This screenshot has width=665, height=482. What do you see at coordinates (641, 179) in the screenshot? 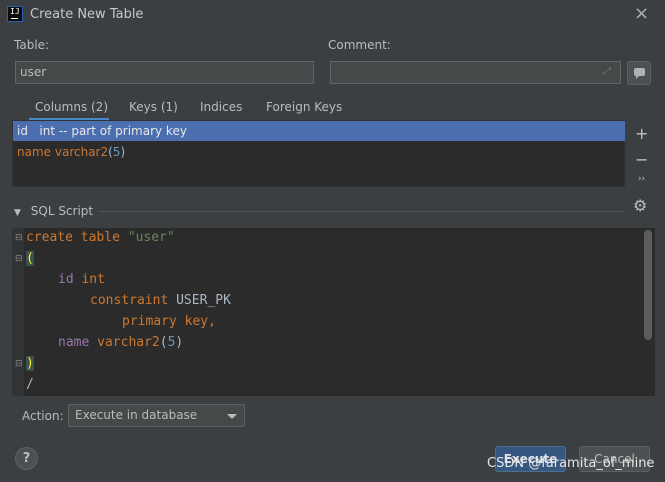
I see `more-icon: ››` at bounding box center [641, 179].